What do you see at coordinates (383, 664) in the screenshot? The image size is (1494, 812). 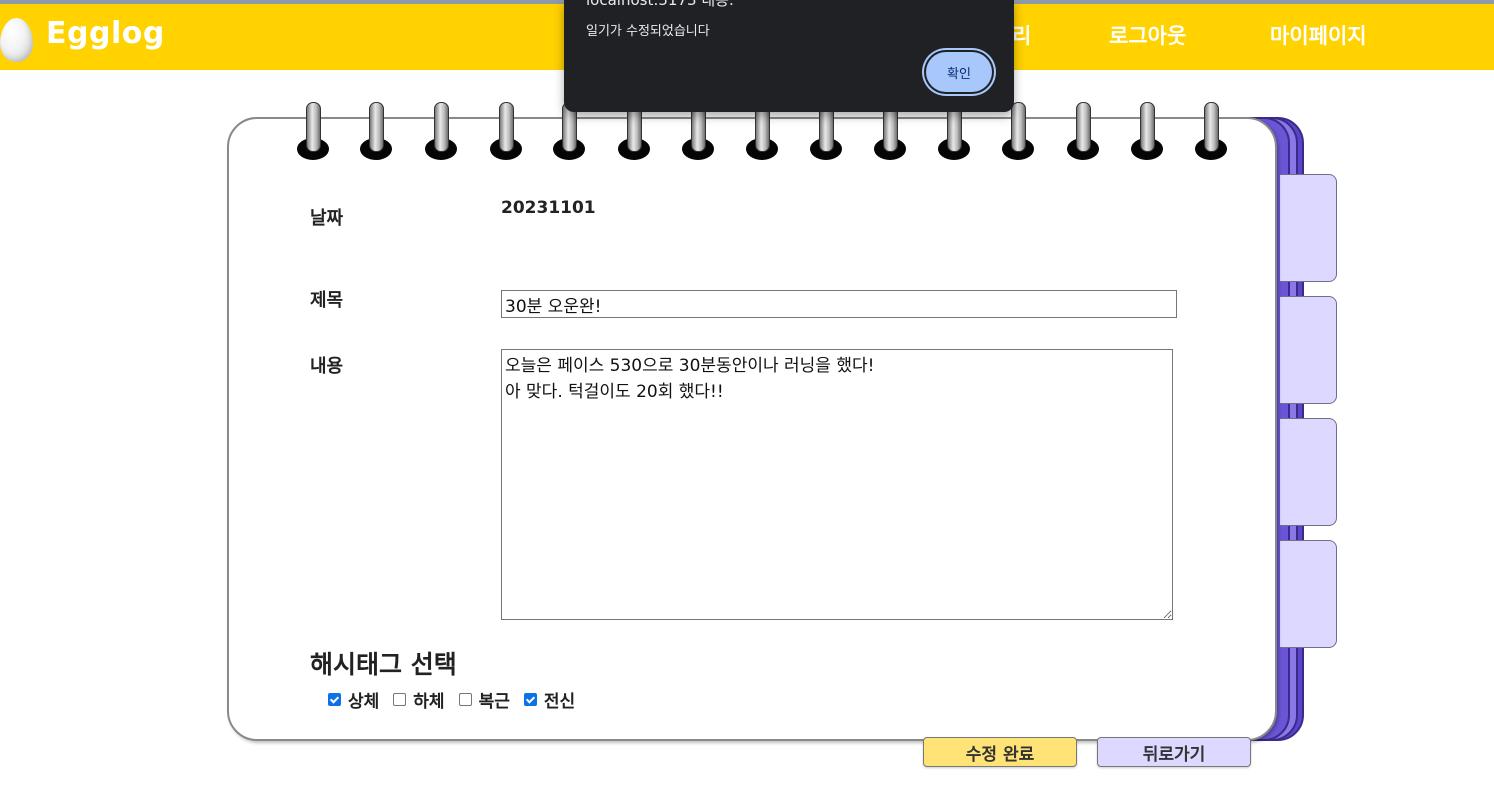 I see `hashtag-title: 해시태그 선택` at bounding box center [383, 664].